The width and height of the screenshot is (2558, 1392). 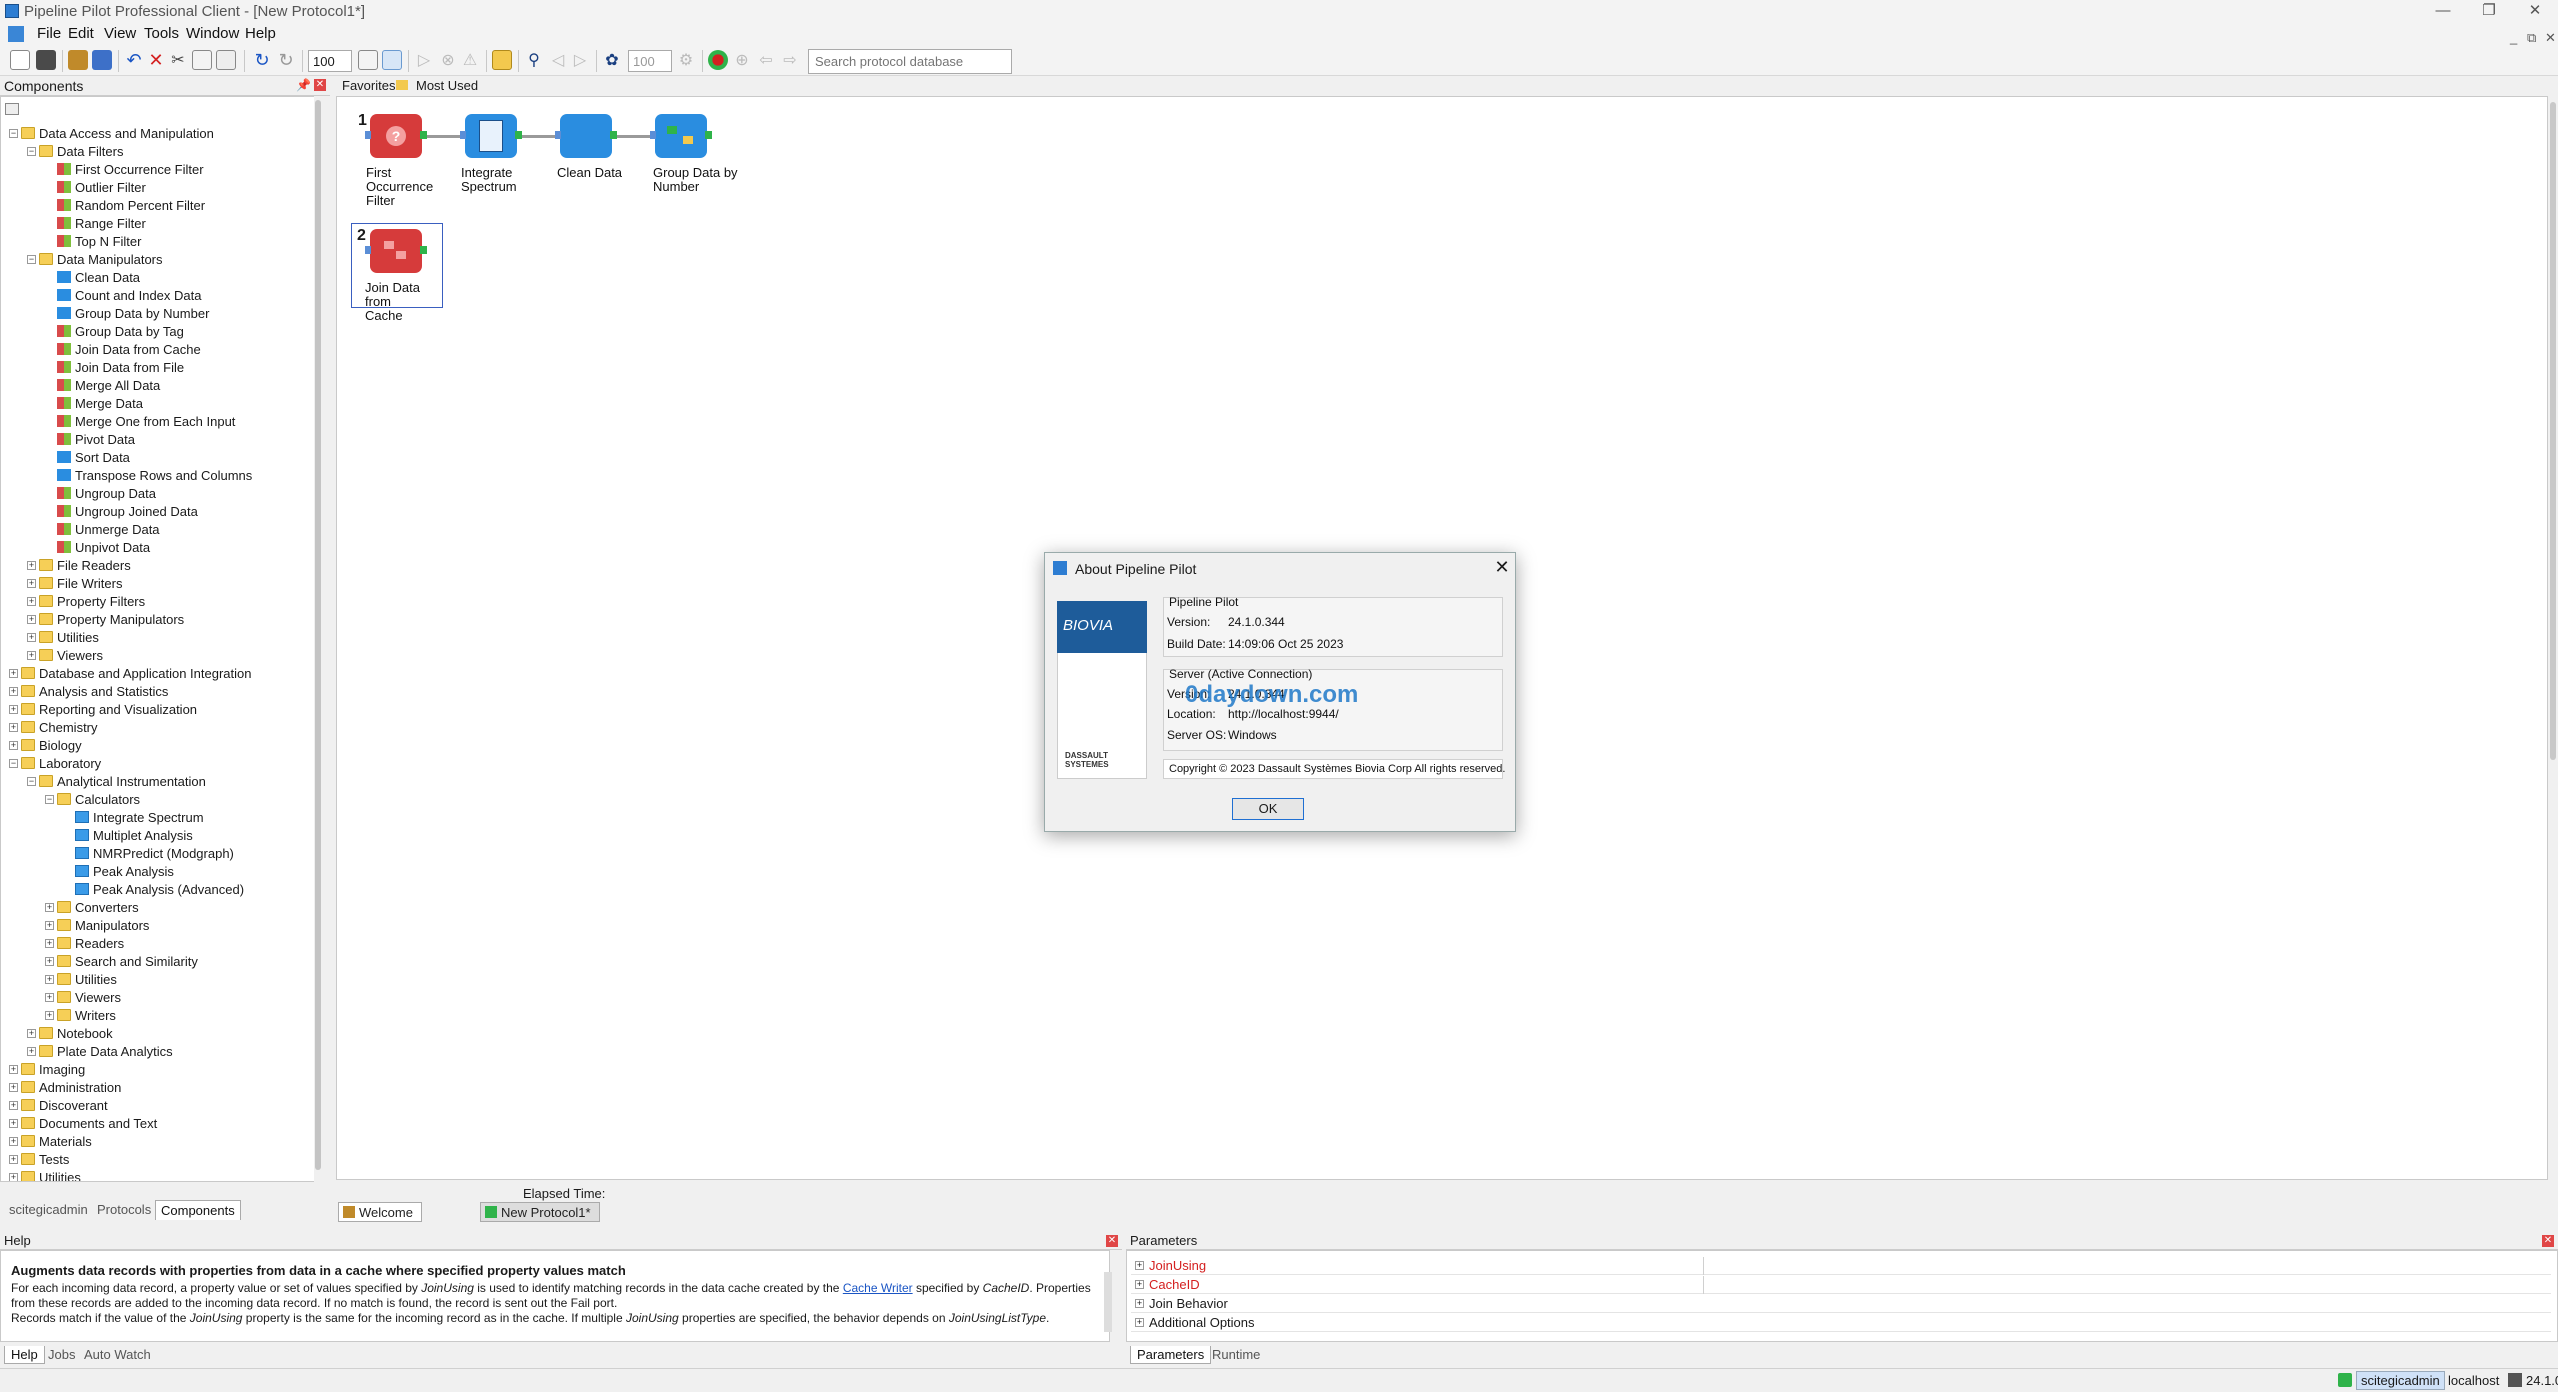 I want to click on node-first-occurrence-filter: ?, so click(x=396, y=136).